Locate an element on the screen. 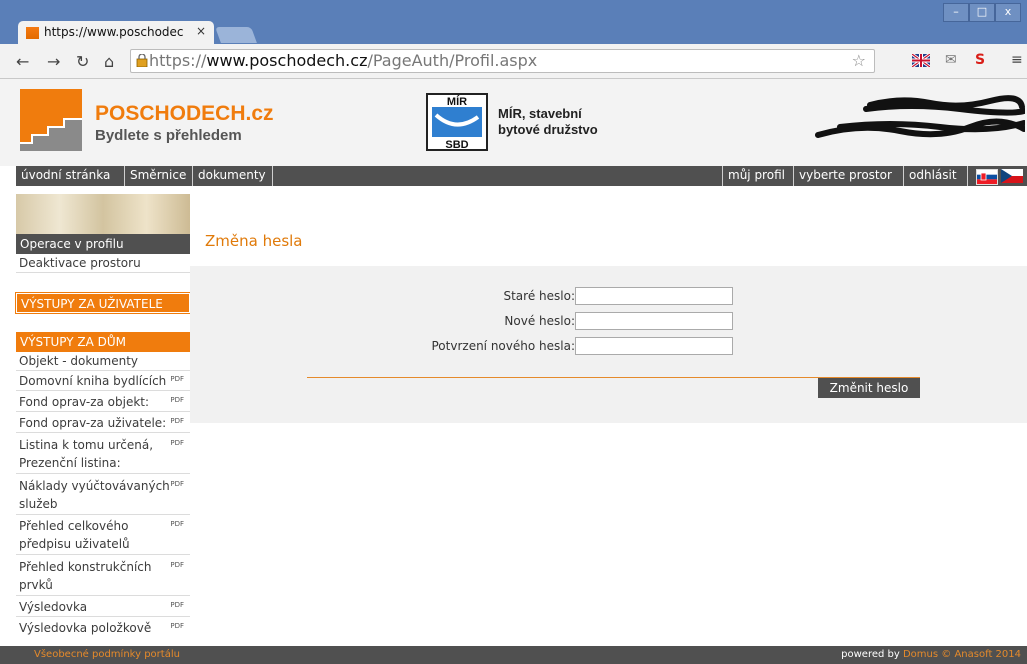  nav-select-space: vyberte prostor is located at coordinates (845, 175).